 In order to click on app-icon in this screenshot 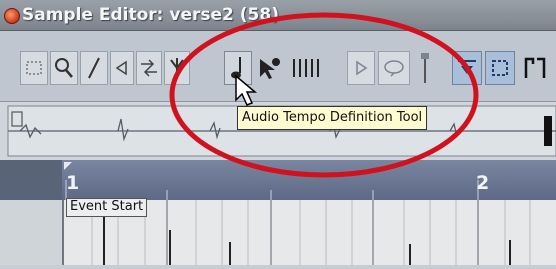, I will do `click(12, 16)`.